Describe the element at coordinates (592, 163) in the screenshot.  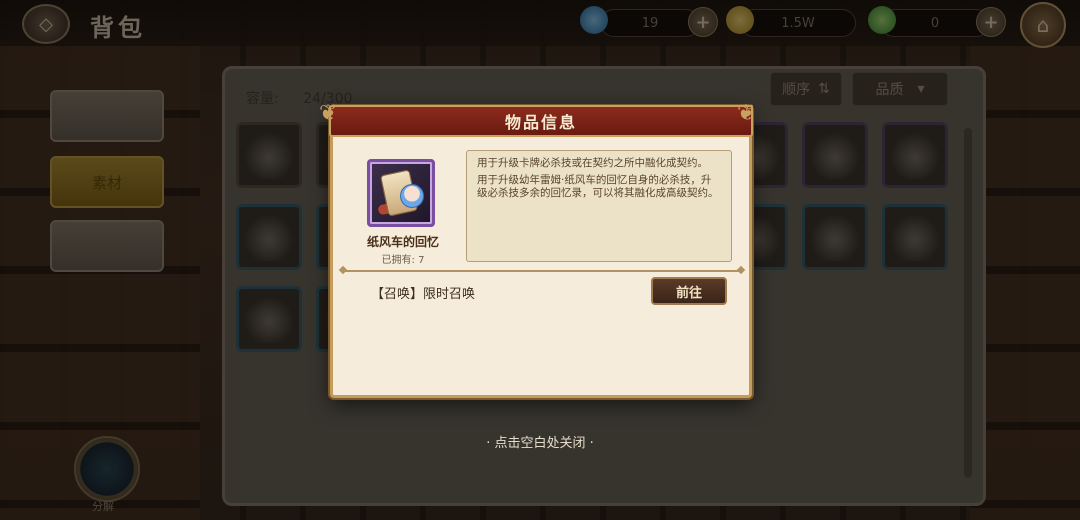
I see `description-line: 用于升级卡牌必杀技或在契约之所中融化成契约。` at that location.